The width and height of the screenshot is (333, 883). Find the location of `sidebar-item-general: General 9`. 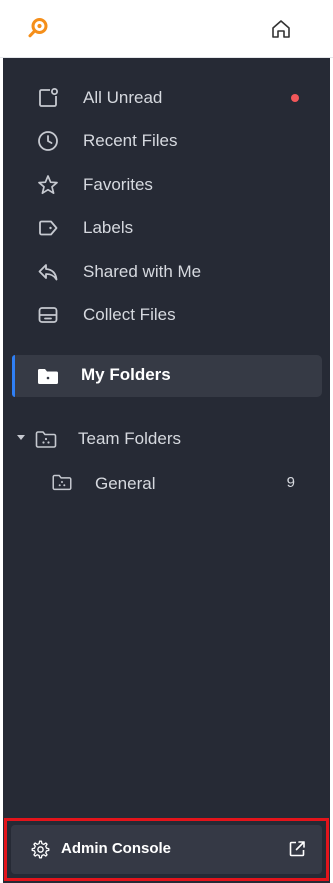

sidebar-item-general: General 9 is located at coordinates (180, 483).